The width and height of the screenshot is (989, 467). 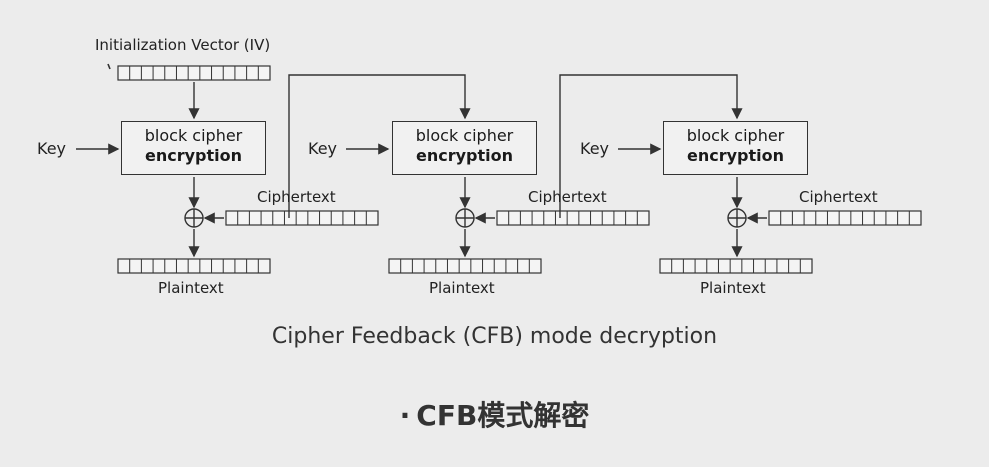 What do you see at coordinates (494, 336) in the screenshot?
I see `diagram-caption: Cipher Feedback (CFB) mode decryption` at bounding box center [494, 336].